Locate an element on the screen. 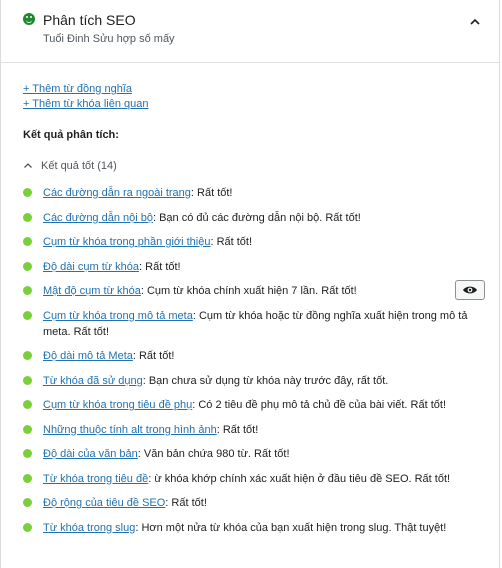 Image resolution: width=502 pixels, height=568 pixels. result-item: Độ rộng của tiêu đề SEO: Rất tốt! is located at coordinates (253, 503).